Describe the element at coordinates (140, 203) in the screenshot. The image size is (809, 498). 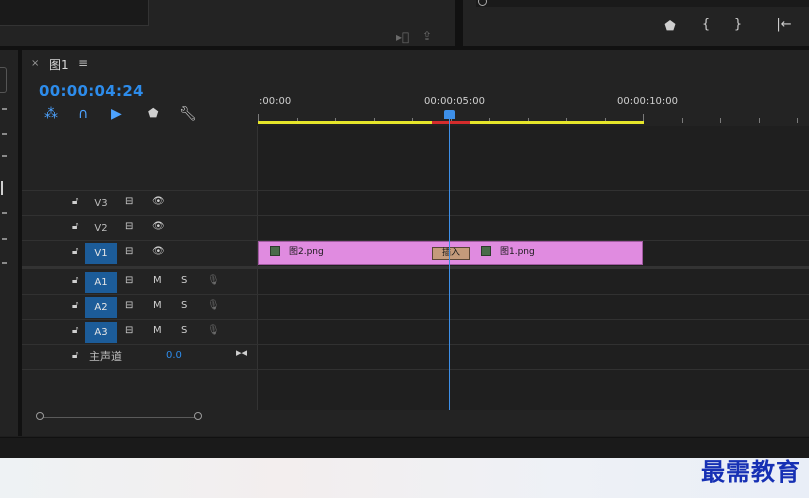
I see `track-header-v3: 🔓︎ V3 ⊟ 👁︎` at that location.